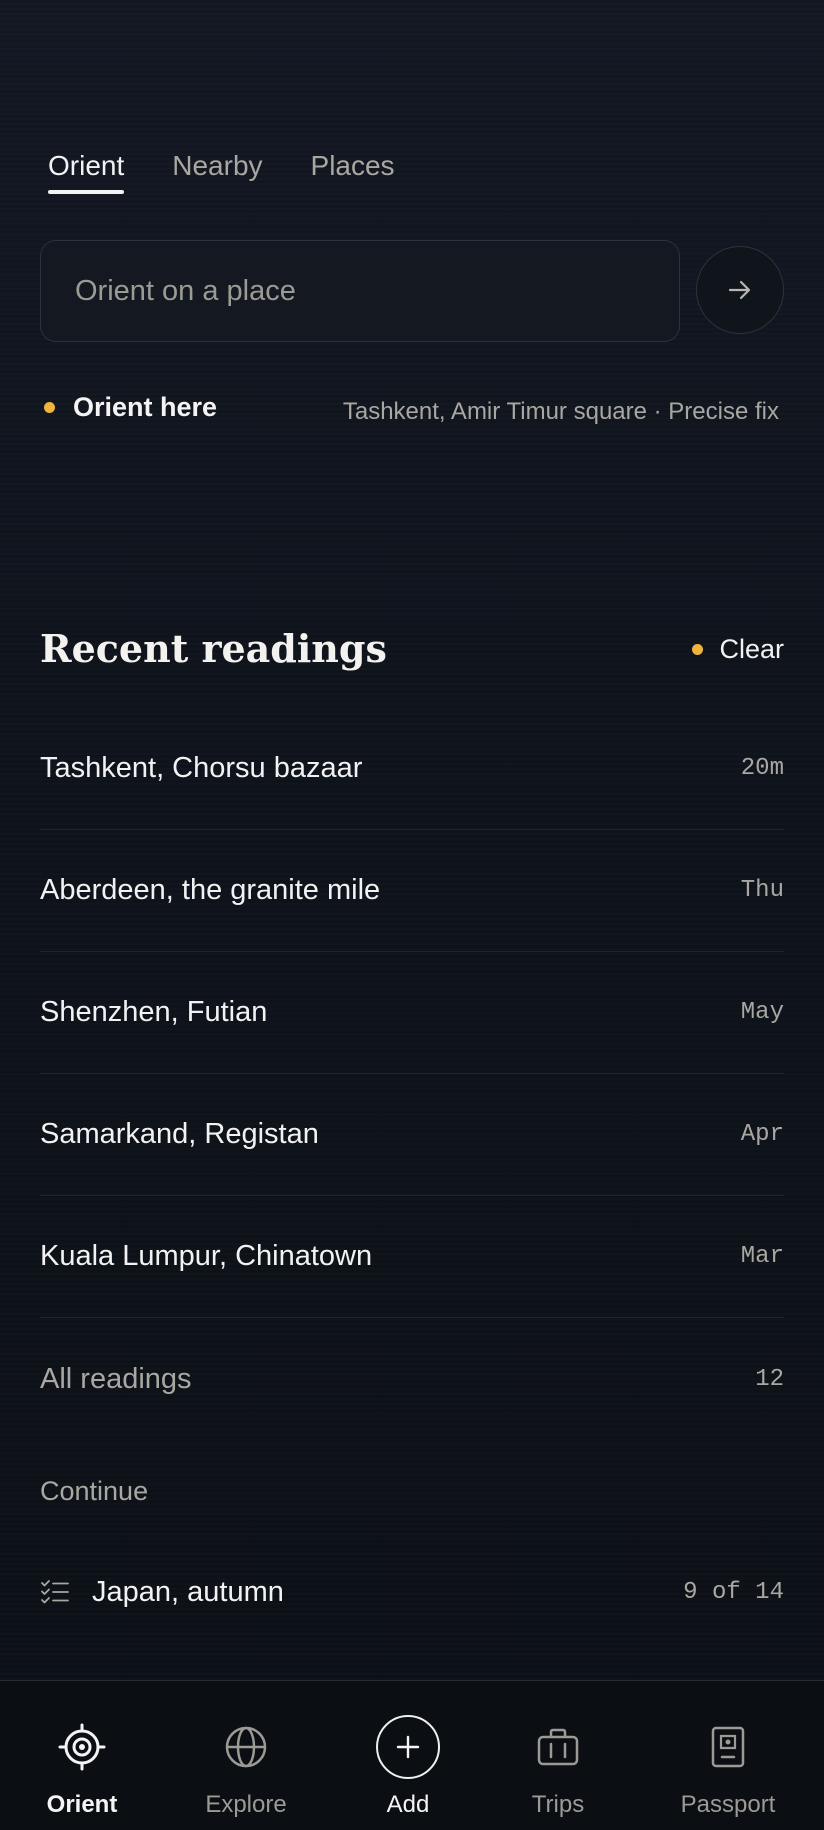 The image size is (824, 1830). Describe the element at coordinates (55, 1592) in the screenshot. I see `checklist-icon` at that location.